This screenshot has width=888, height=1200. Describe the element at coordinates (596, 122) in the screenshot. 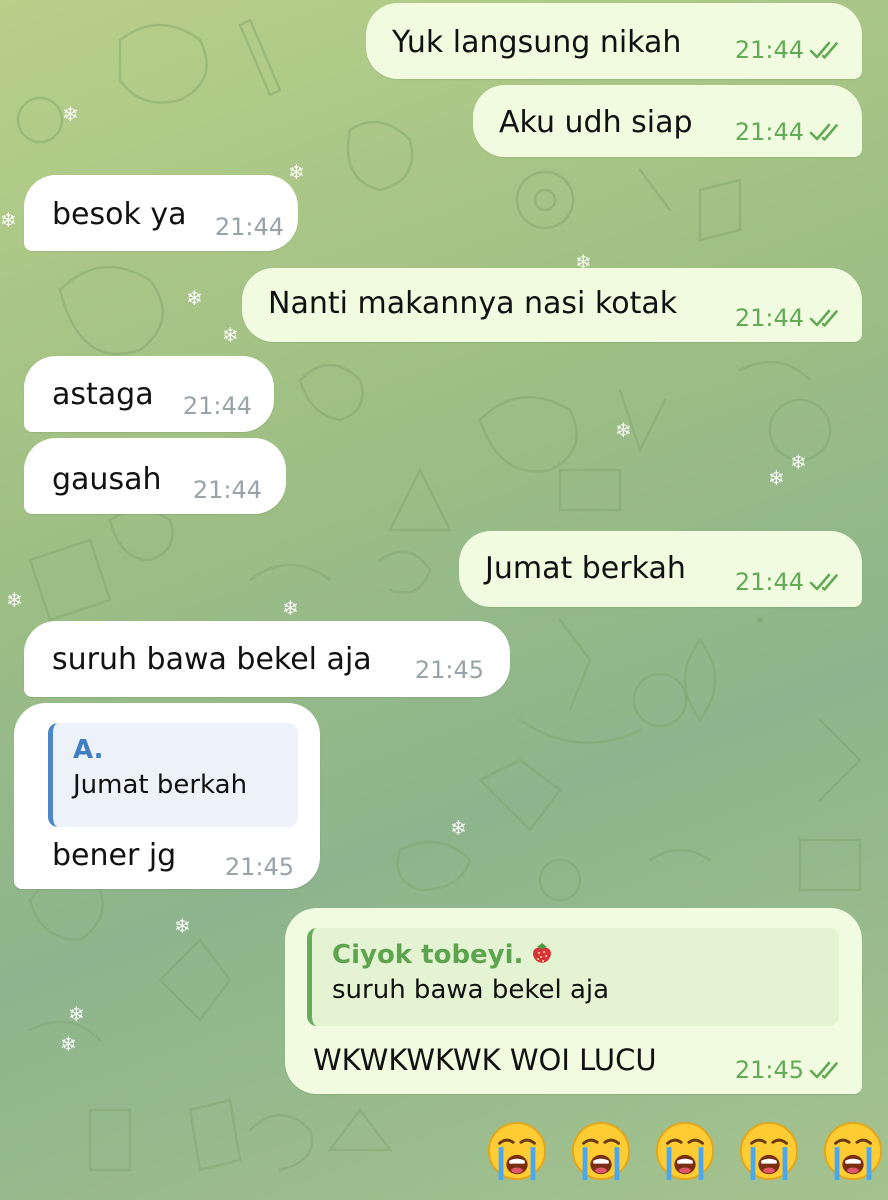

I see `message-text: Aku udh siap` at that location.